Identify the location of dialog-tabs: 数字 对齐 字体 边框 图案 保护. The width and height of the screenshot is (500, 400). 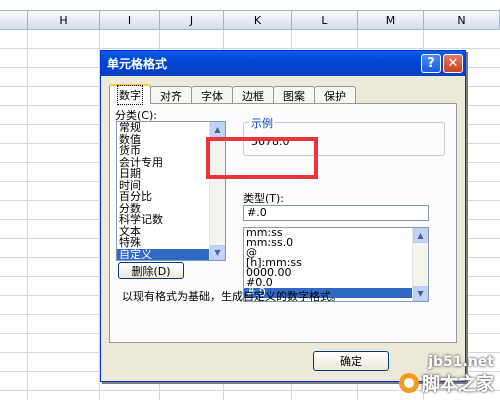
(232, 94).